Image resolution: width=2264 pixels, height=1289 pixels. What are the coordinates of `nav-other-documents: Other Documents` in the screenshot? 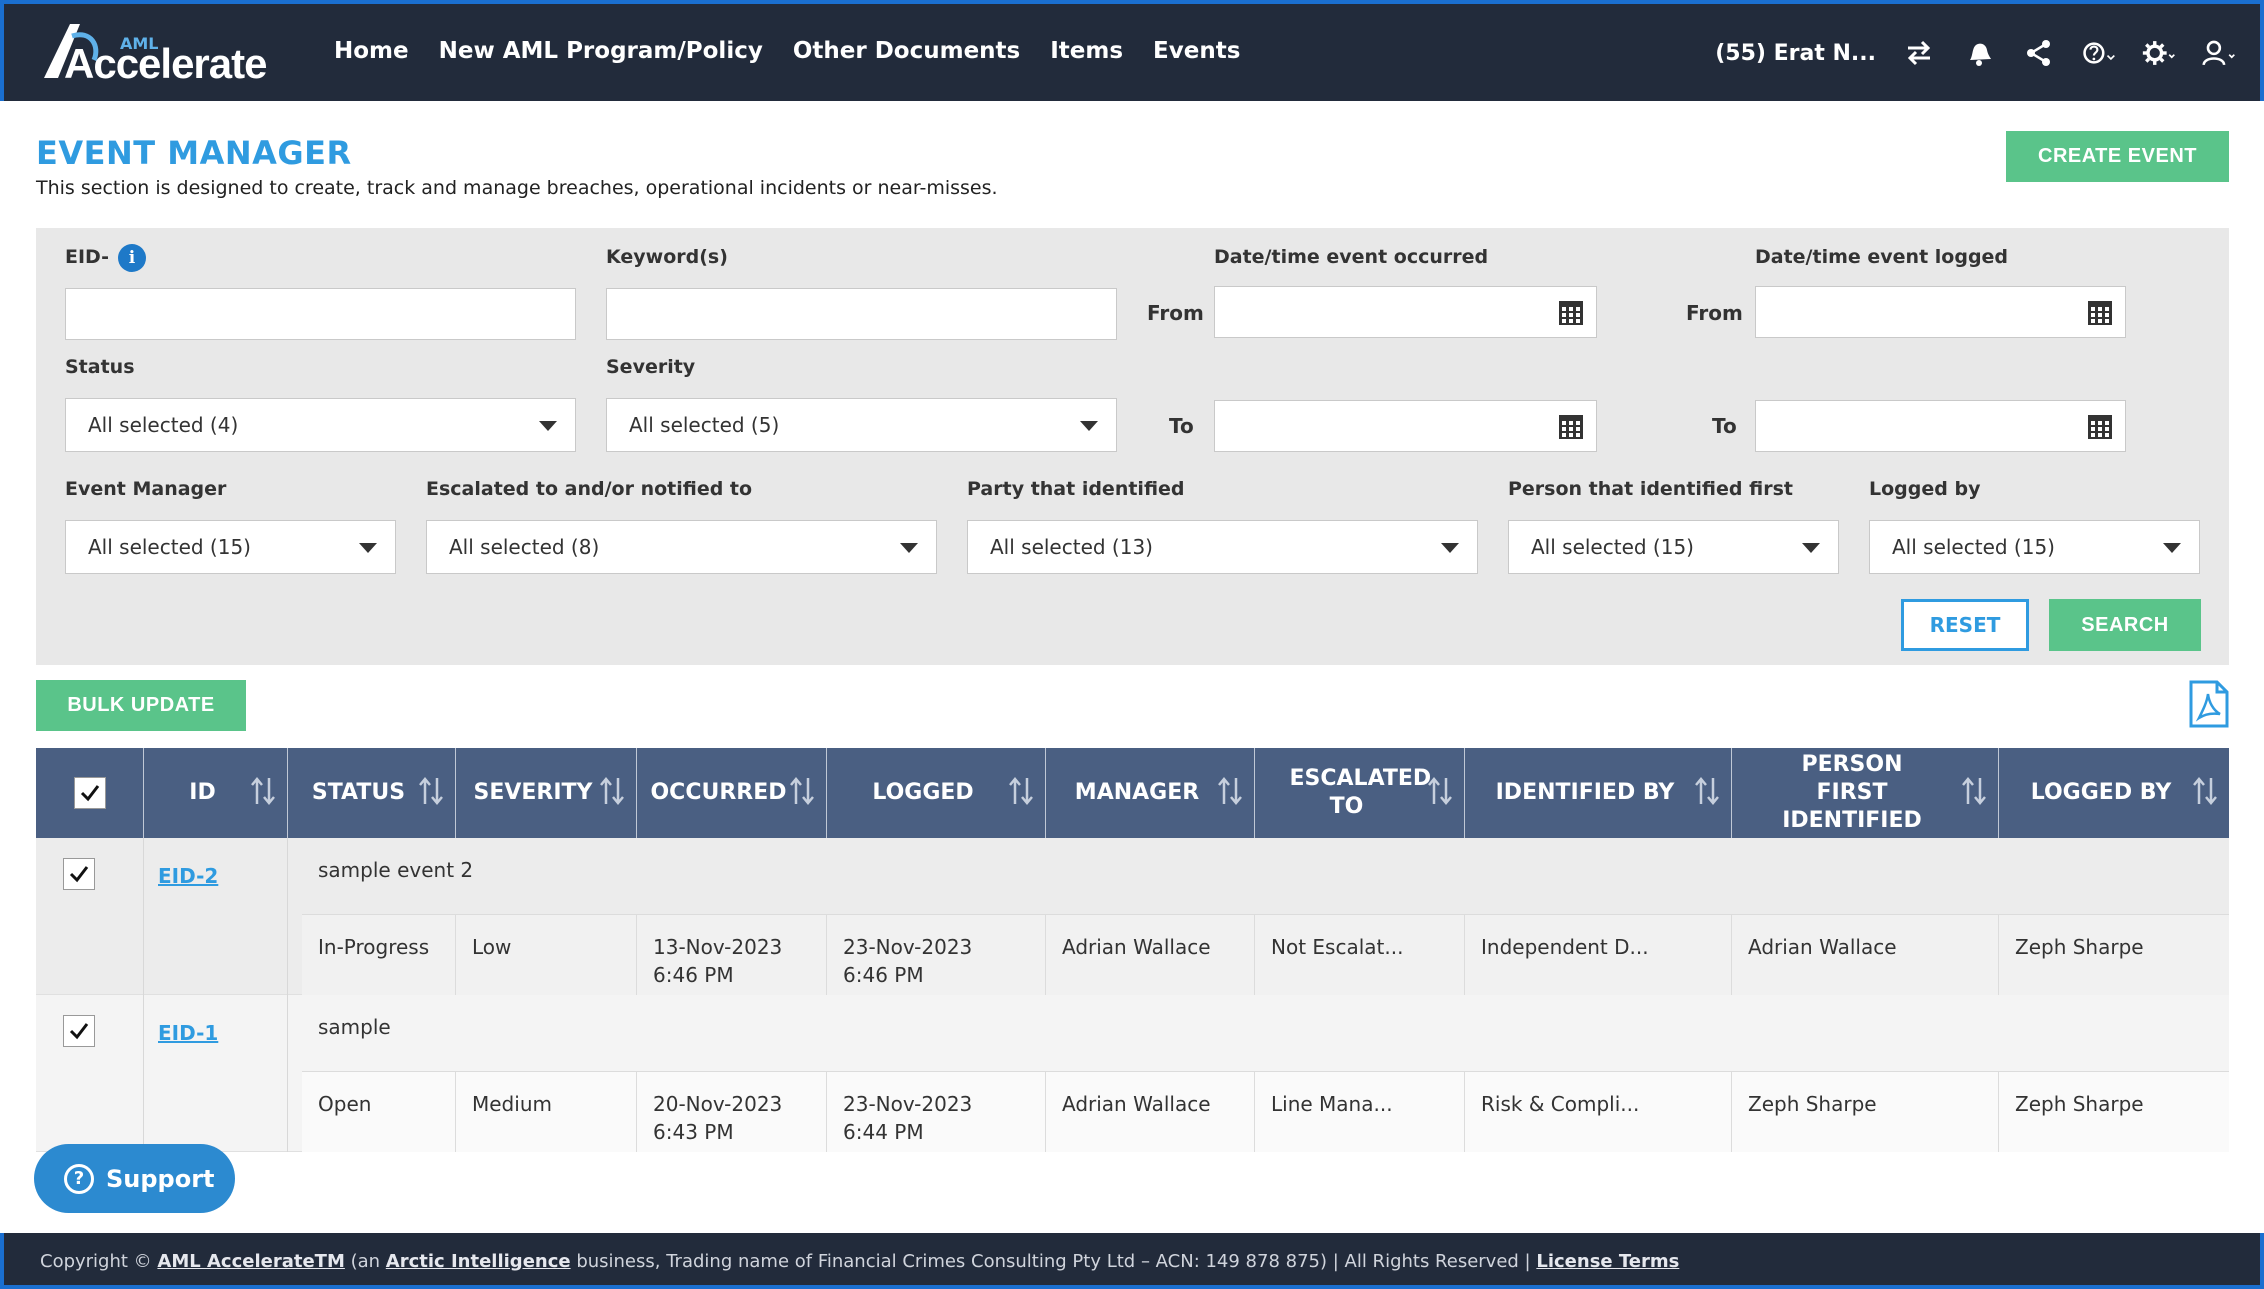 It's located at (906, 51).